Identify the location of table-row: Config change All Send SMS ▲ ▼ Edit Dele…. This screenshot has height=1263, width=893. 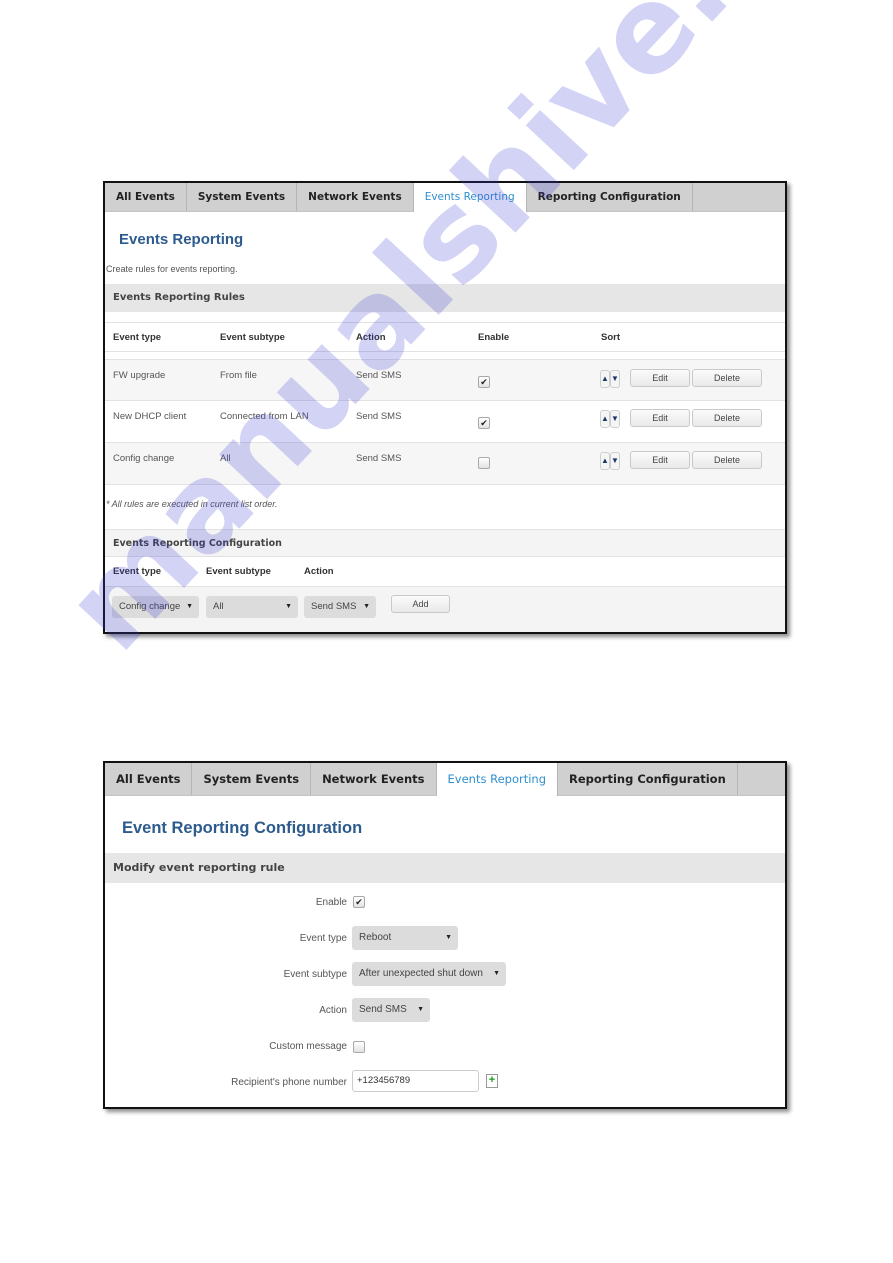
(445, 464).